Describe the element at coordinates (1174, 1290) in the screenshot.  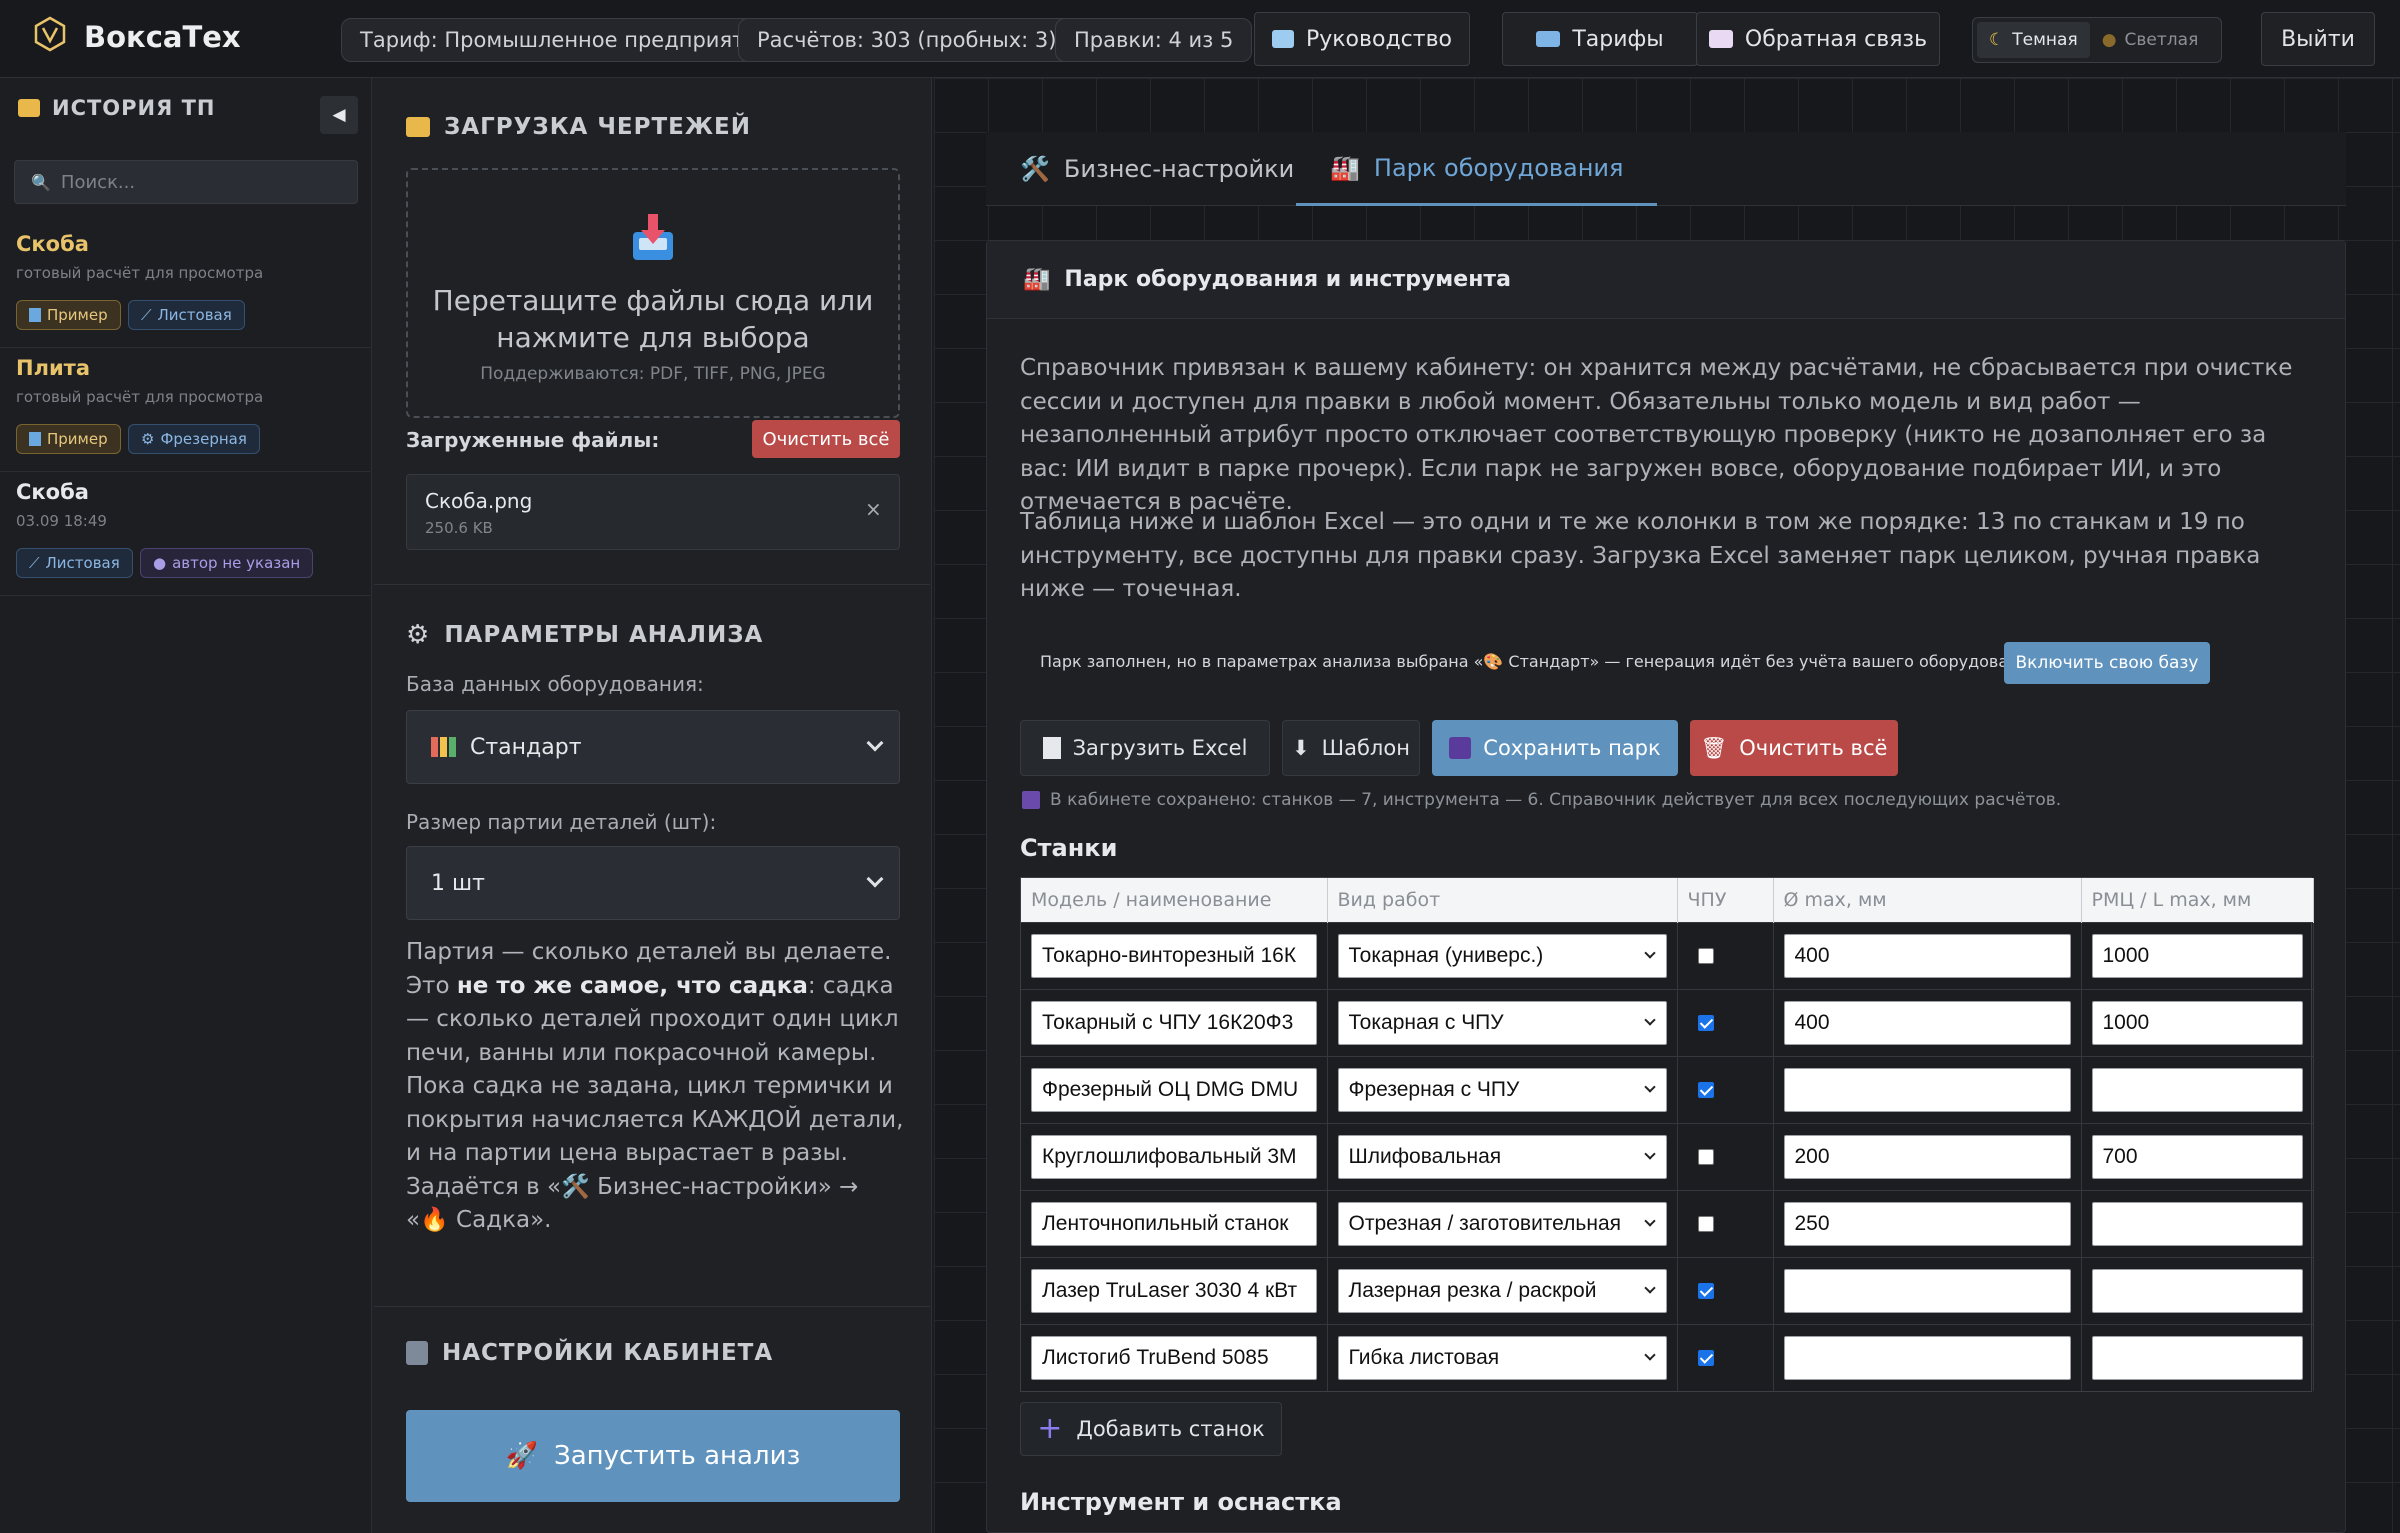
I see `model-input: Лазер TruLaser 3030 4 кВт` at that location.